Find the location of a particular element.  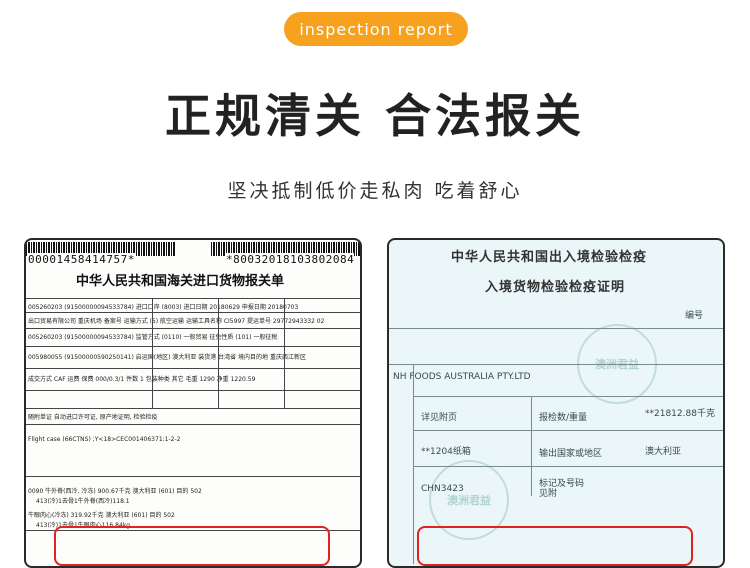

barcode-left-number: 00001458414757* is located at coordinates (81, 259).